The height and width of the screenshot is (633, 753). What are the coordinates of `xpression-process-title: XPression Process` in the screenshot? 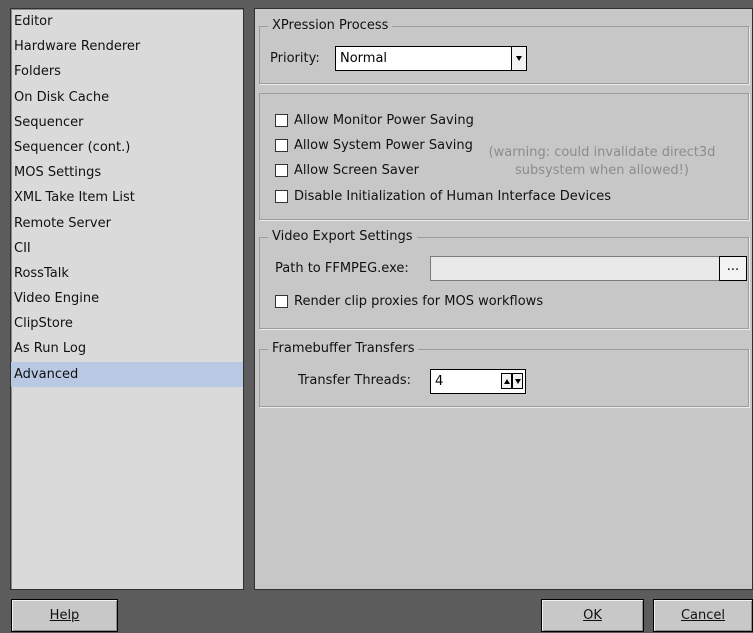 It's located at (330, 26).